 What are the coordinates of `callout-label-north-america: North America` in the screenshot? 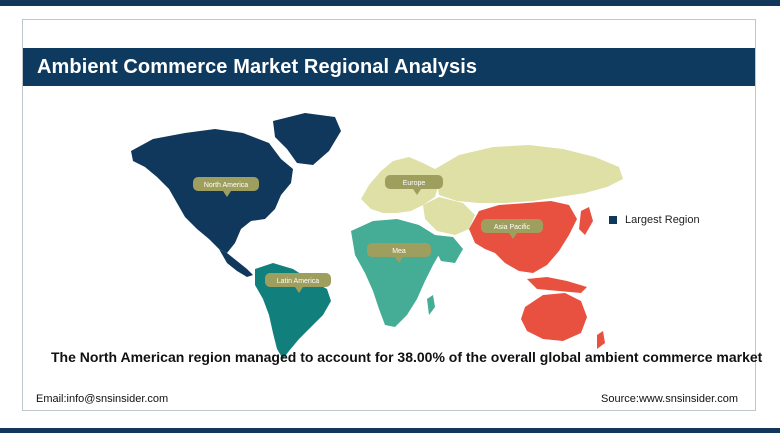 It's located at (226, 185).